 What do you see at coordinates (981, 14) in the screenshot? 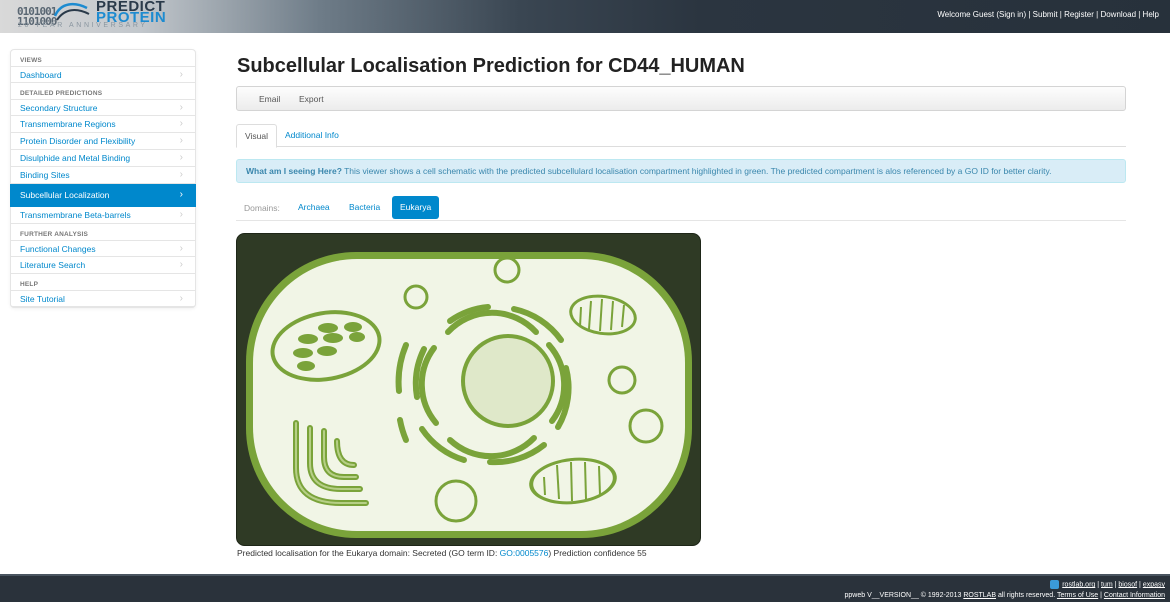
I see `welcome-sign-in-link: Welcome Guest (Sign in)` at bounding box center [981, 14].